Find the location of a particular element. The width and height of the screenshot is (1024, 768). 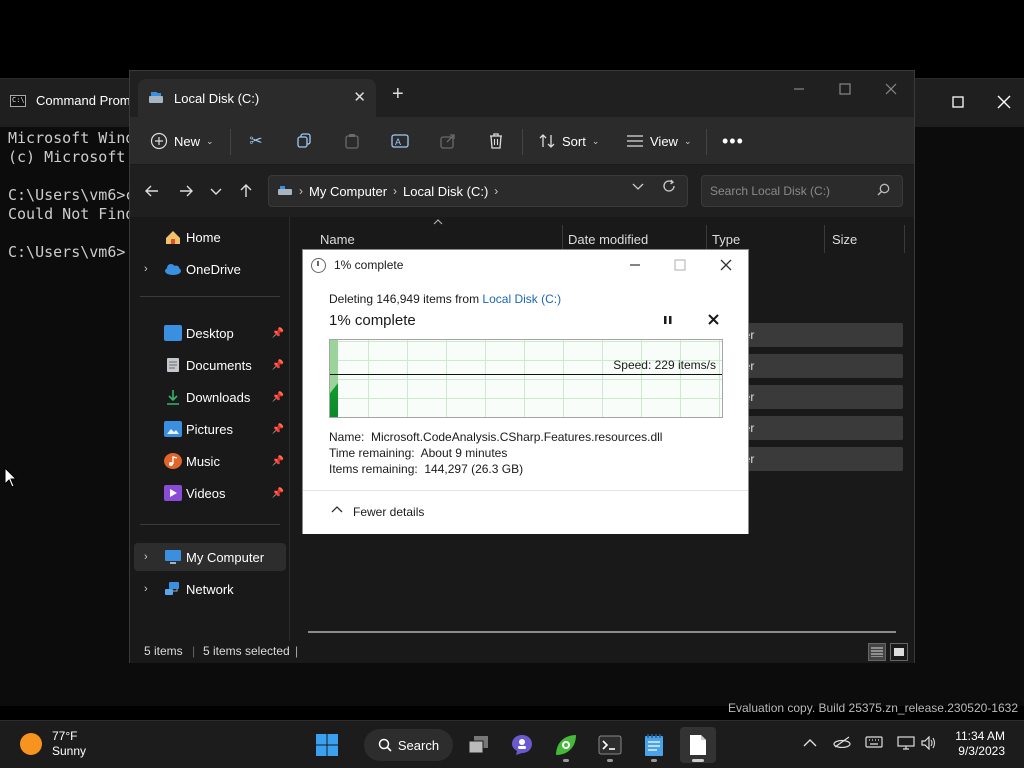

share-button is located at coordinates (448, 141).